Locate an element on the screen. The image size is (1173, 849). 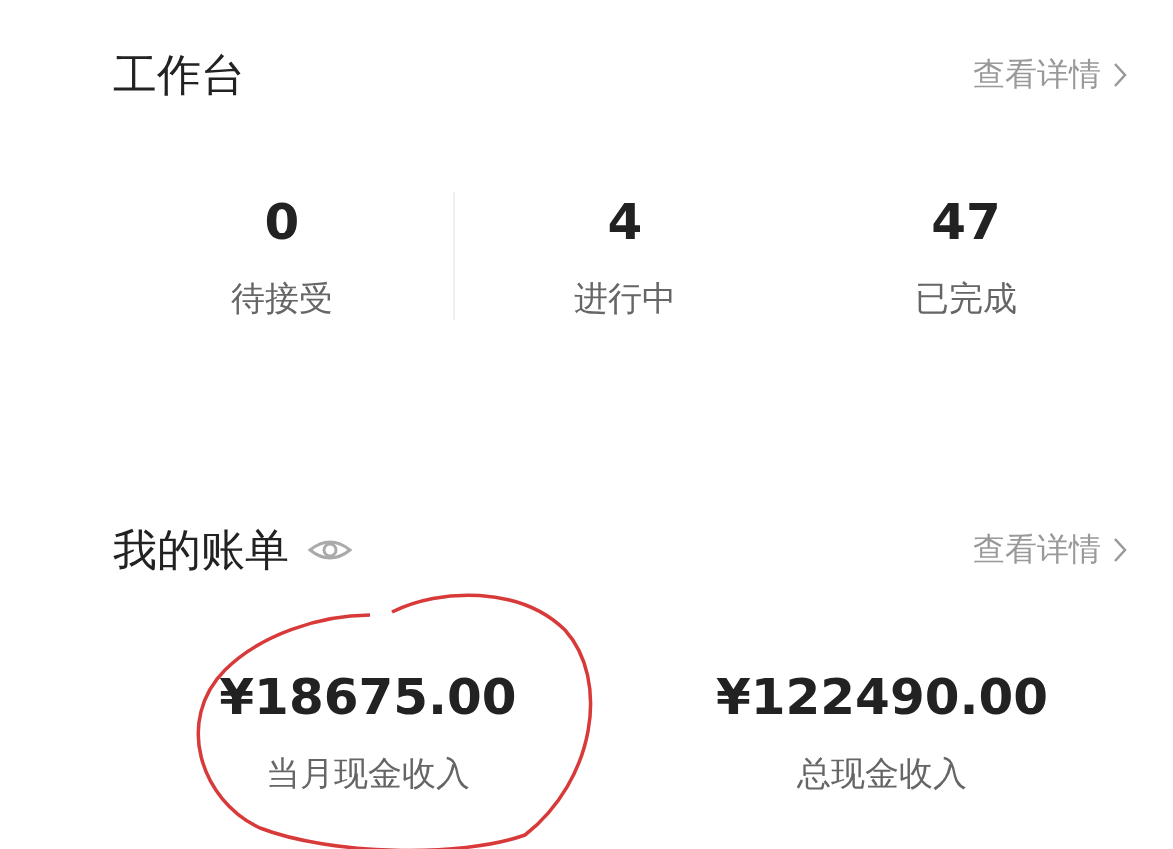
section-title: 我的账单 is located at coordinates (201, 549).